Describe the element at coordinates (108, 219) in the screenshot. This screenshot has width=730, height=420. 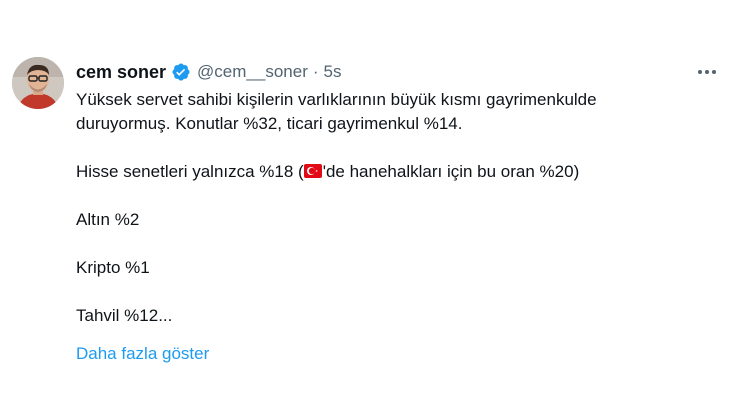
I see `tweet-text-line-4: Altın %2` at that location.